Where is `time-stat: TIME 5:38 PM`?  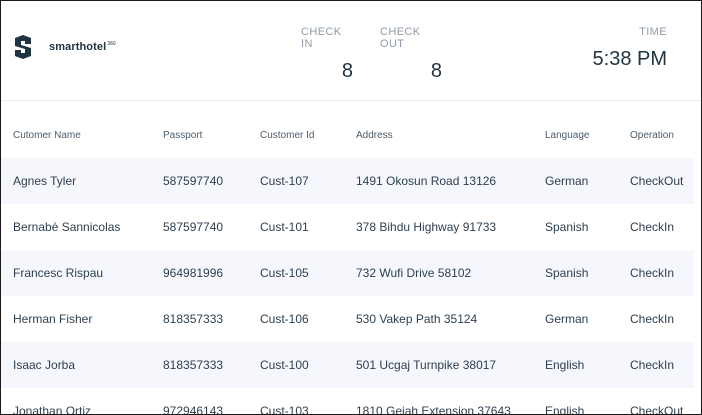 time-stat: TIME 5:38 PM is located at coordinates (630, 48).